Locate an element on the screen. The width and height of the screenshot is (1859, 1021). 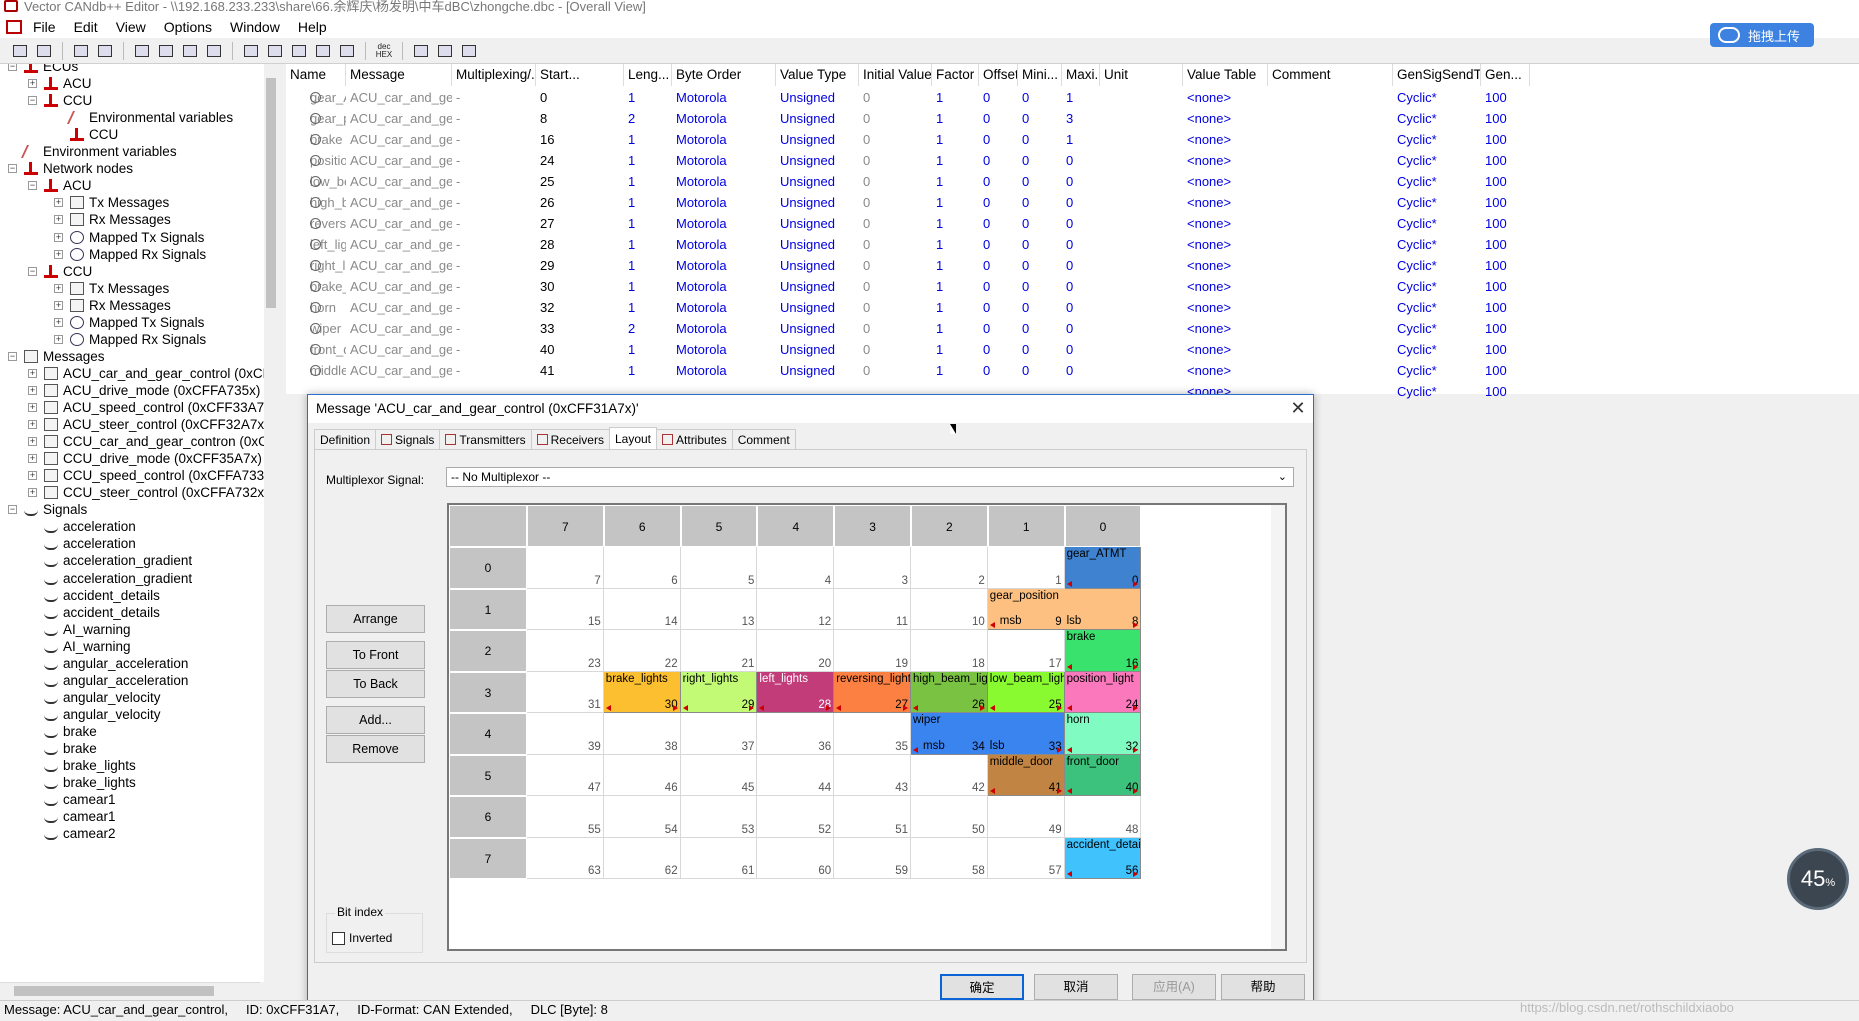
bit-cell: 61 is located at coordinates (719, 858).